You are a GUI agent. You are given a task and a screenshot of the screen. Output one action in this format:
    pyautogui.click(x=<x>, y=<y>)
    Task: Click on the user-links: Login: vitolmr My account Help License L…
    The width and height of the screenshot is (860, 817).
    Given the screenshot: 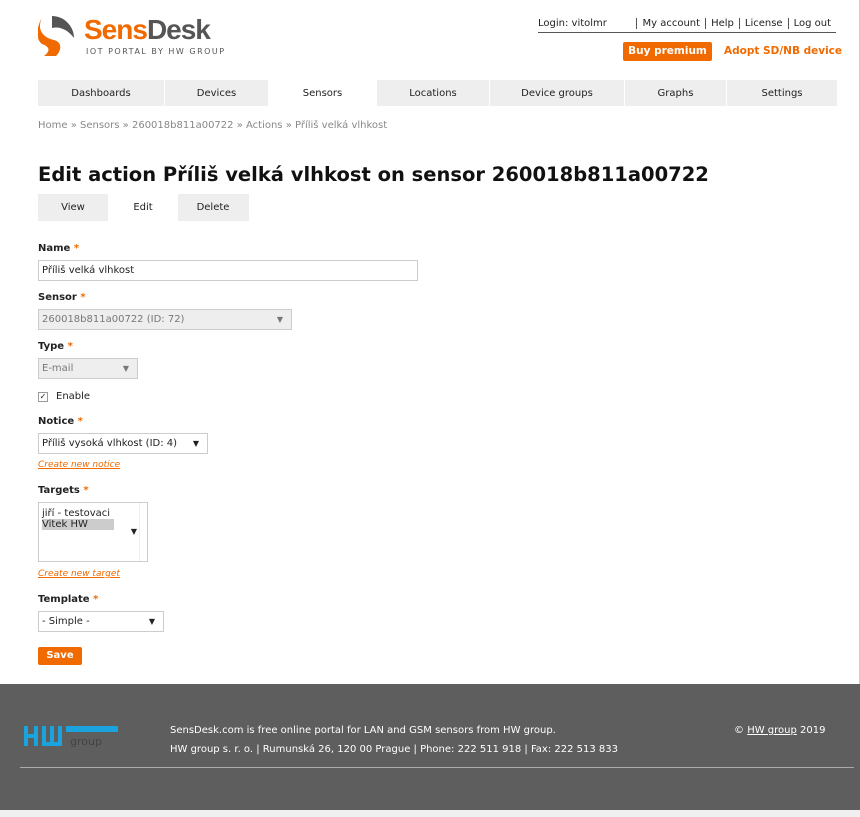 What is the action you would take?
    pyautogui.click(x=687, y=25)
    